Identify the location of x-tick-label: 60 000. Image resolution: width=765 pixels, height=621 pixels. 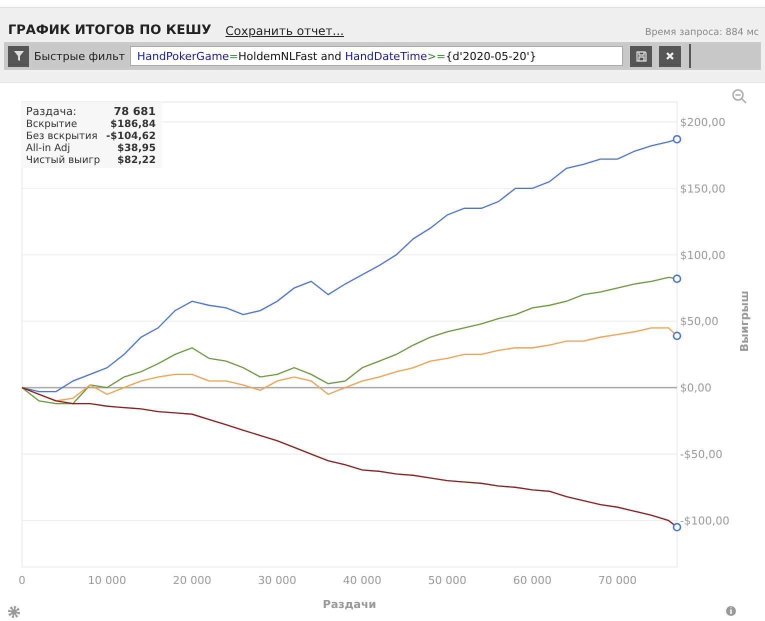
(532, 580).